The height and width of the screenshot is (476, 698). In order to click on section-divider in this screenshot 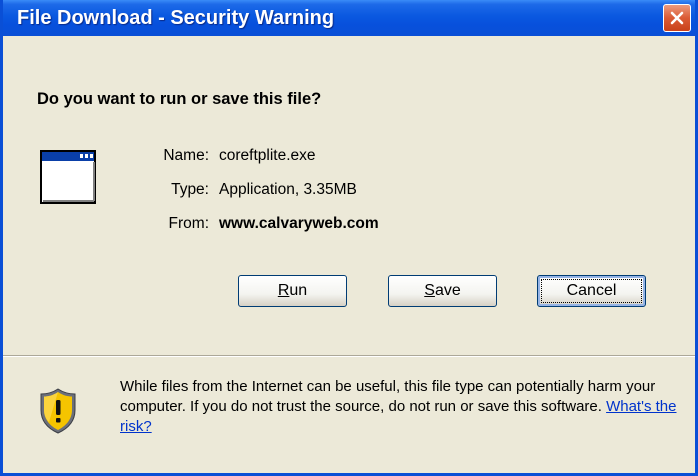, I will do `click(349, 356)`.